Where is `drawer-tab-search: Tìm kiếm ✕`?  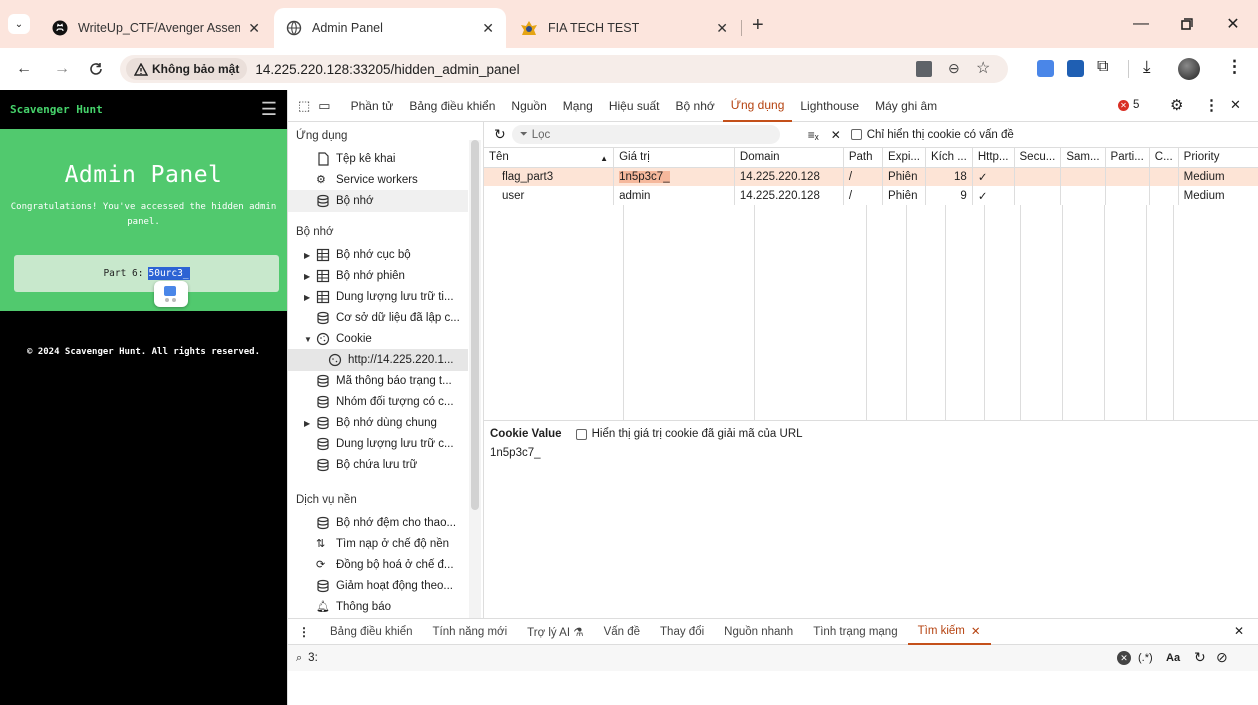 drawer-tab-search: Tìm kiếm ✕ is located at coordinates (949, 632).